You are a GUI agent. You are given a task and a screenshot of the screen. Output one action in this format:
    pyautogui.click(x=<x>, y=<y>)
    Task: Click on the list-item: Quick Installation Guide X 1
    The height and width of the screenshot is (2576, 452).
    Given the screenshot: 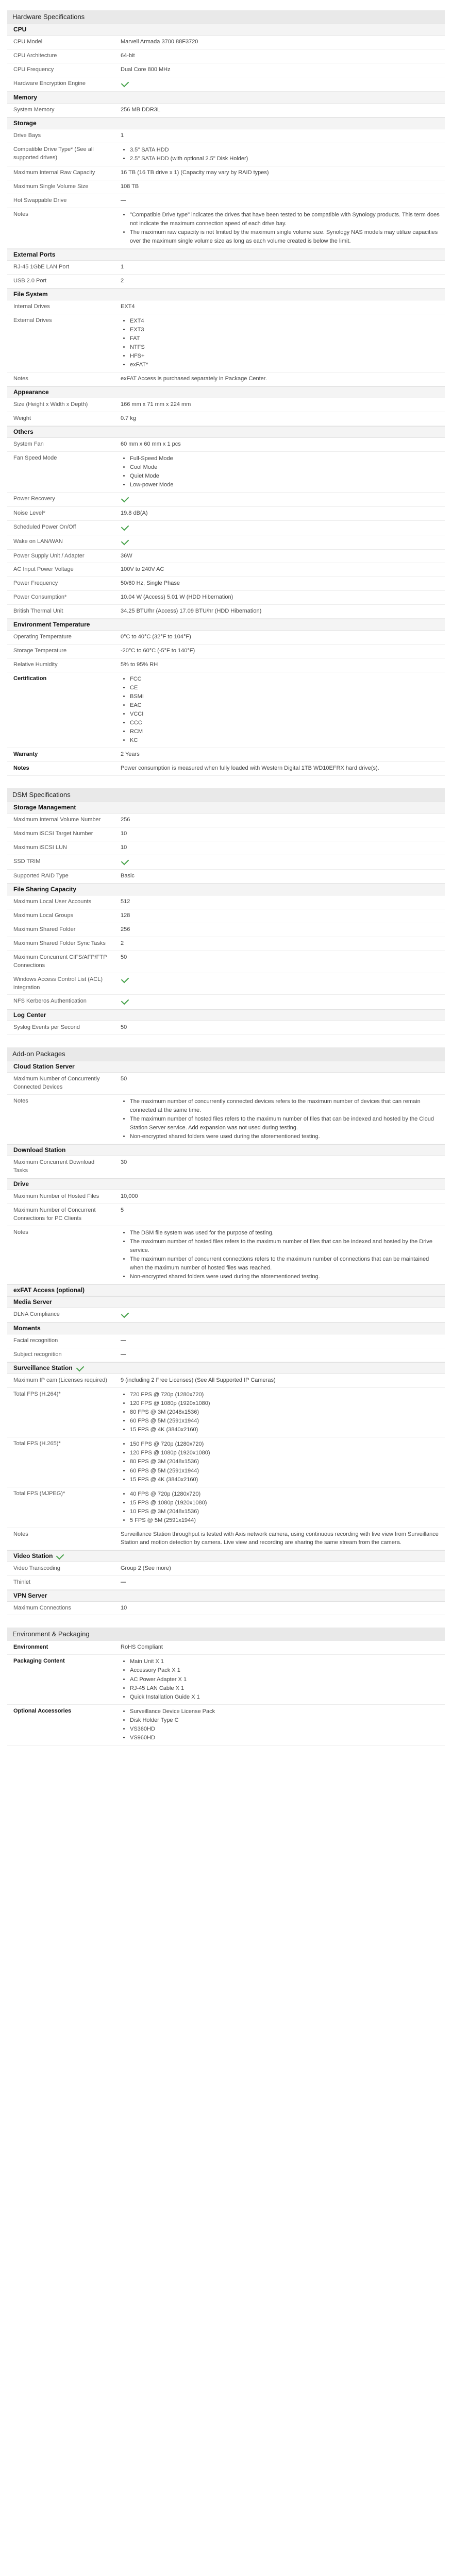 What is the action you would take?
    pyautogui.click(x=285, y=1697)
    